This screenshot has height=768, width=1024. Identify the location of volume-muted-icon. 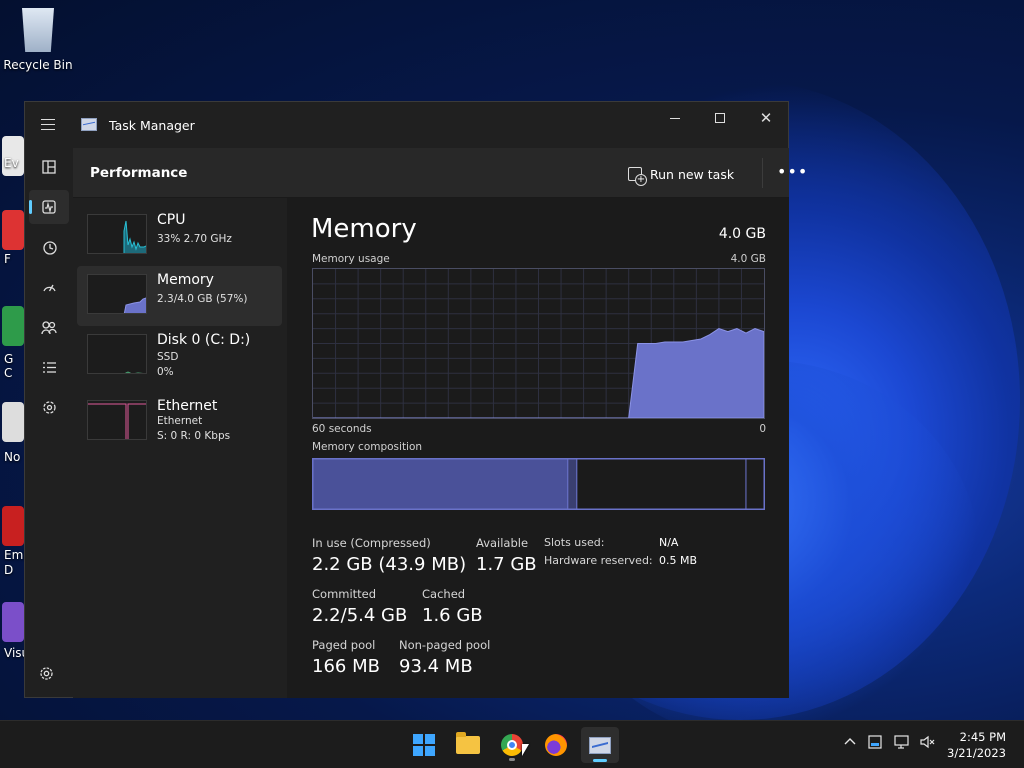
(927, 742).